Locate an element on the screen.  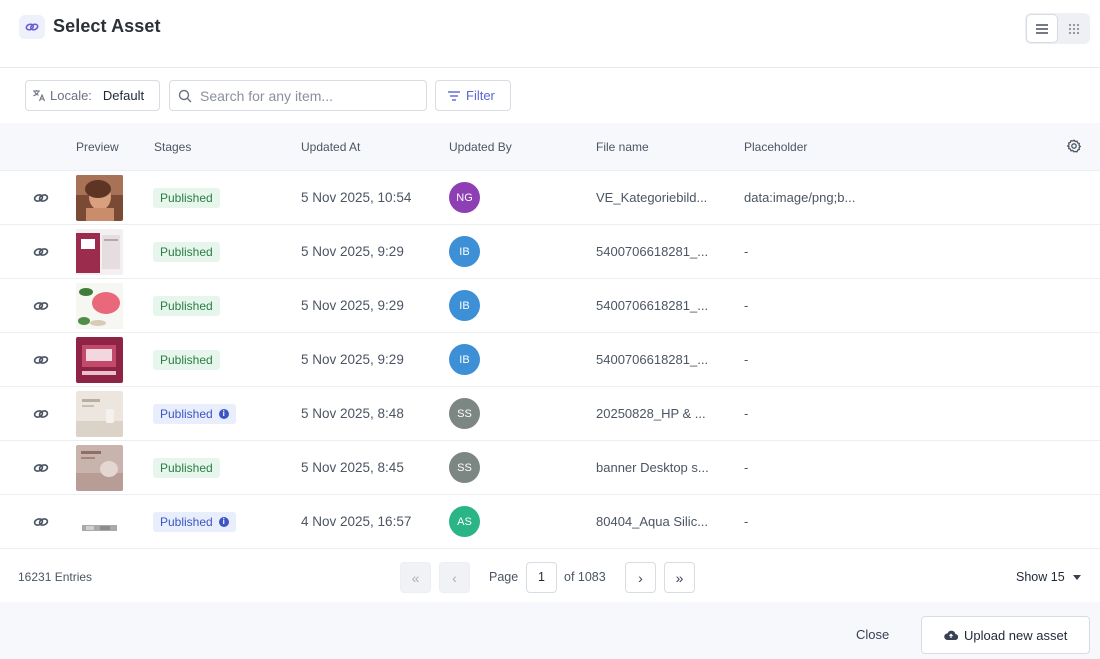
gear-icon is located at coordinates (1074, 146).